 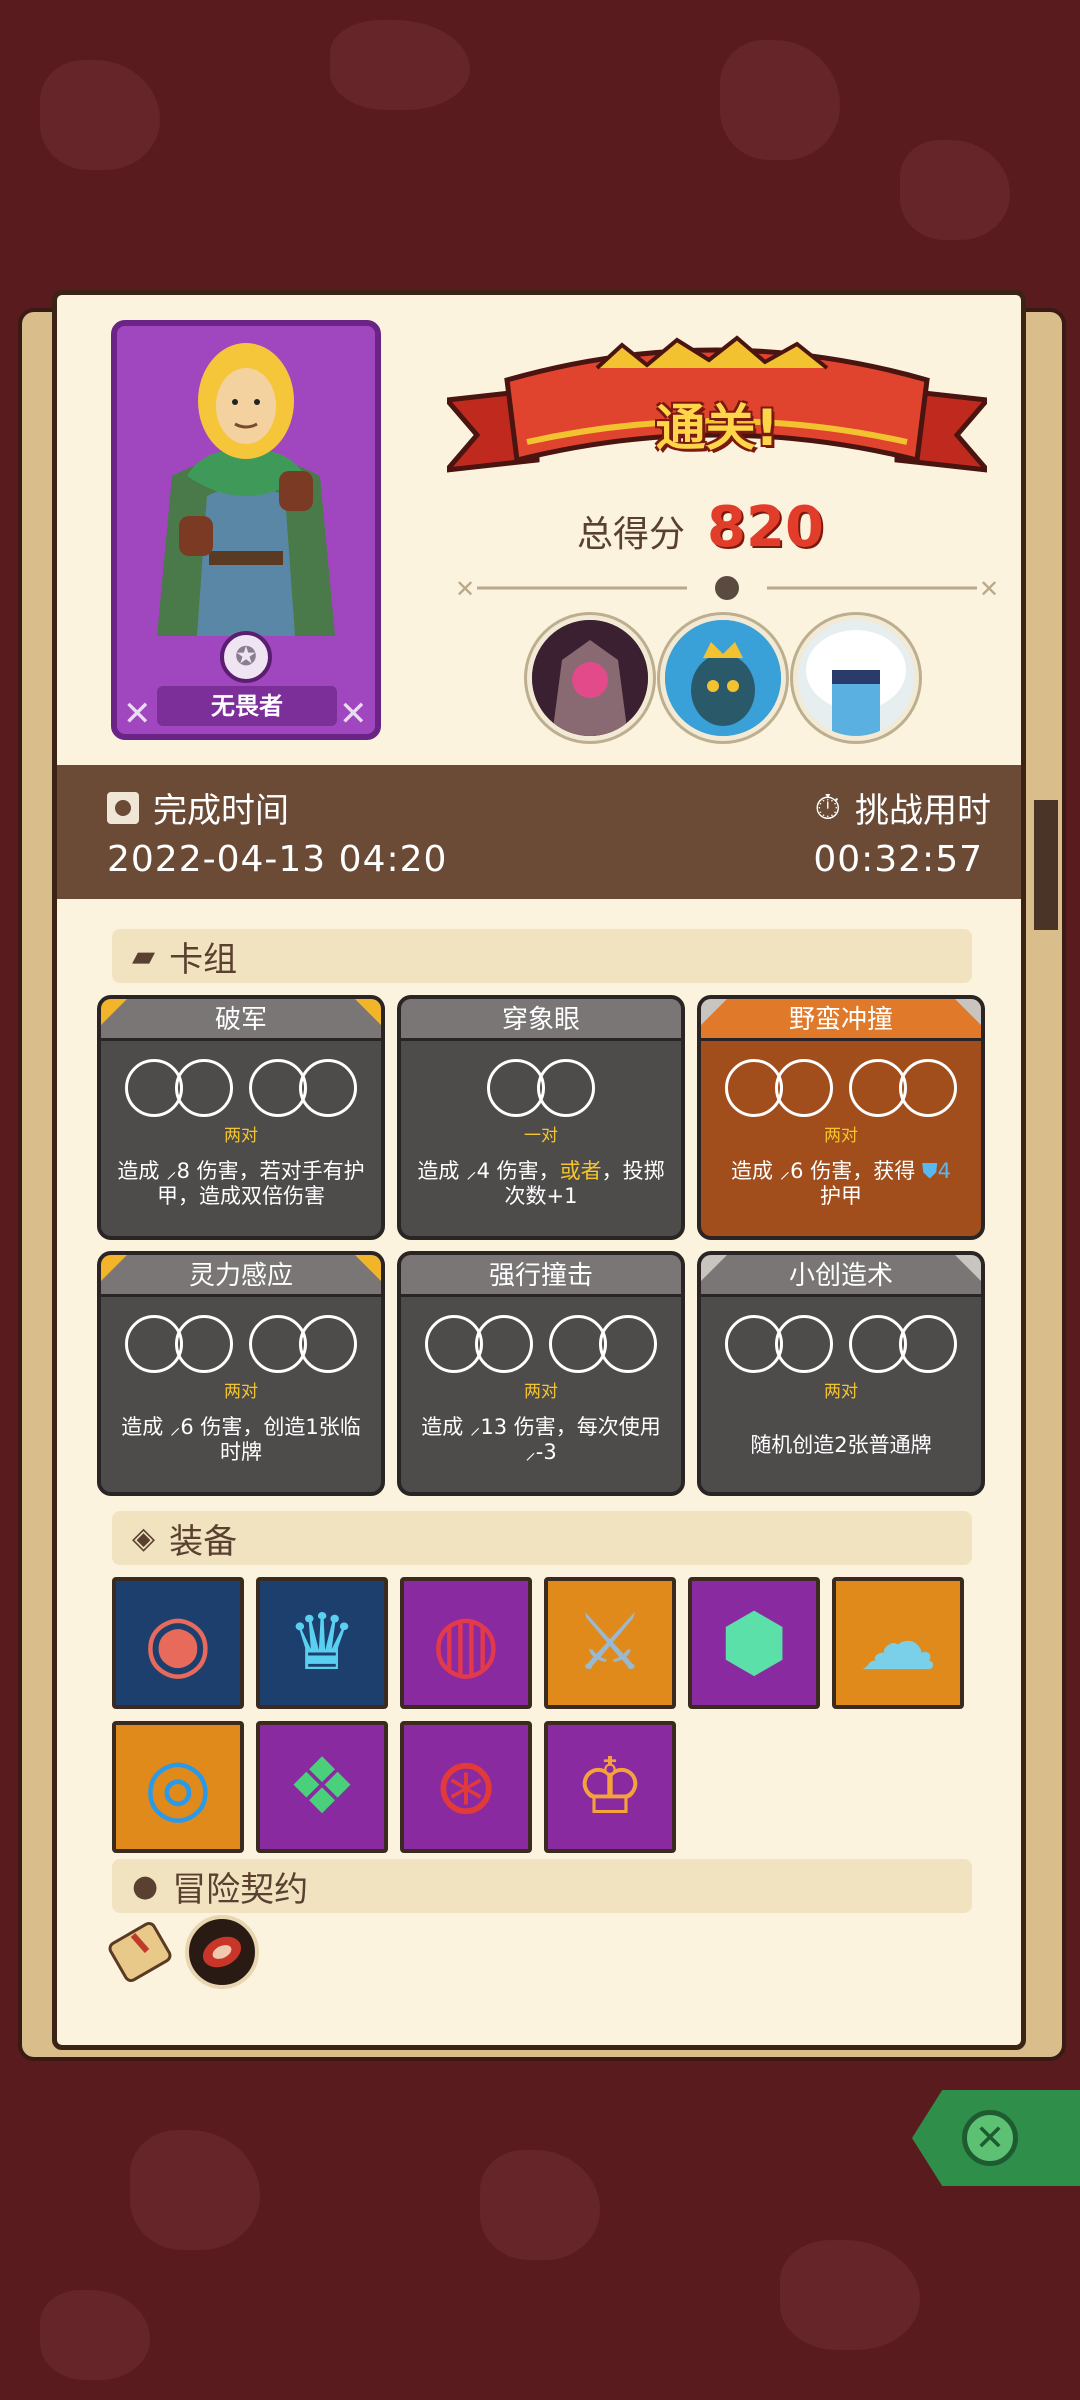 What do you see at coordinates (841, 1117) in the screenshot?
I see `deck-card: 野蛮冲撞 两对 造成 ⸝6 伤害，获得 ⛊4 护甲` at bounding box center [841, 1117].